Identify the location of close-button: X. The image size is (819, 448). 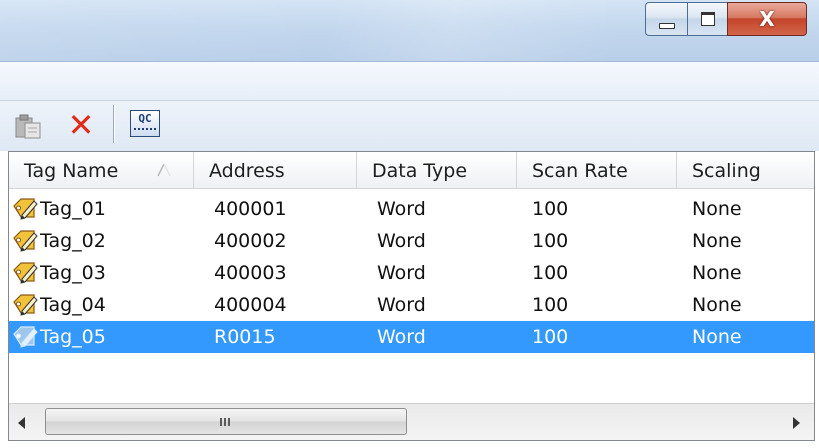
(767, 19).